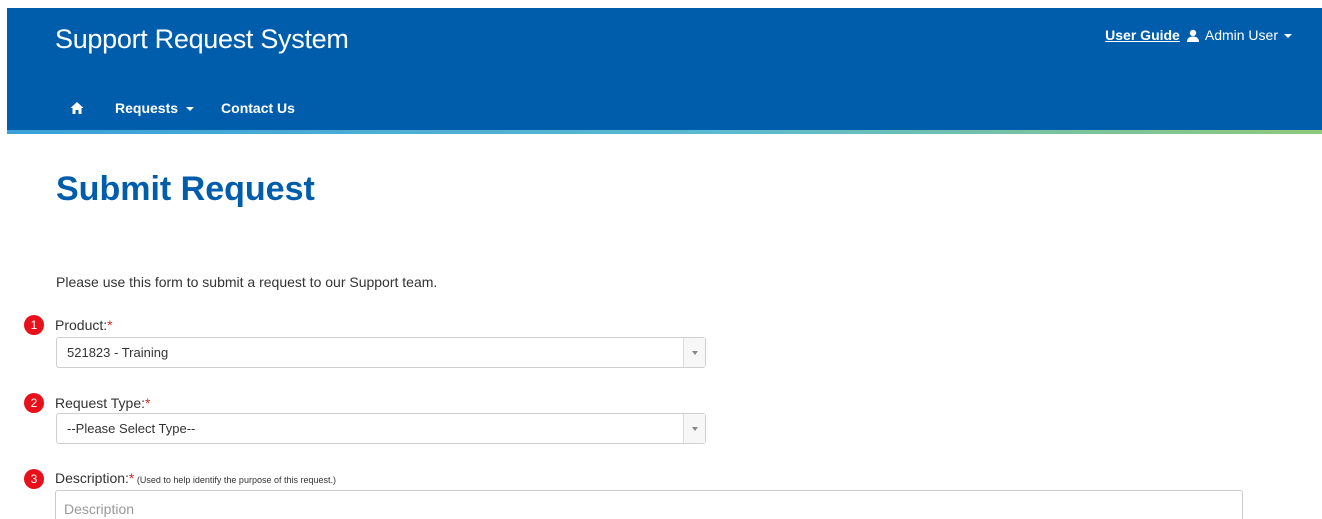  What do you see at coordinates (34, 403) in the screenshot?
I see `step-badge-2: 2` at bounding box center [34, 403].